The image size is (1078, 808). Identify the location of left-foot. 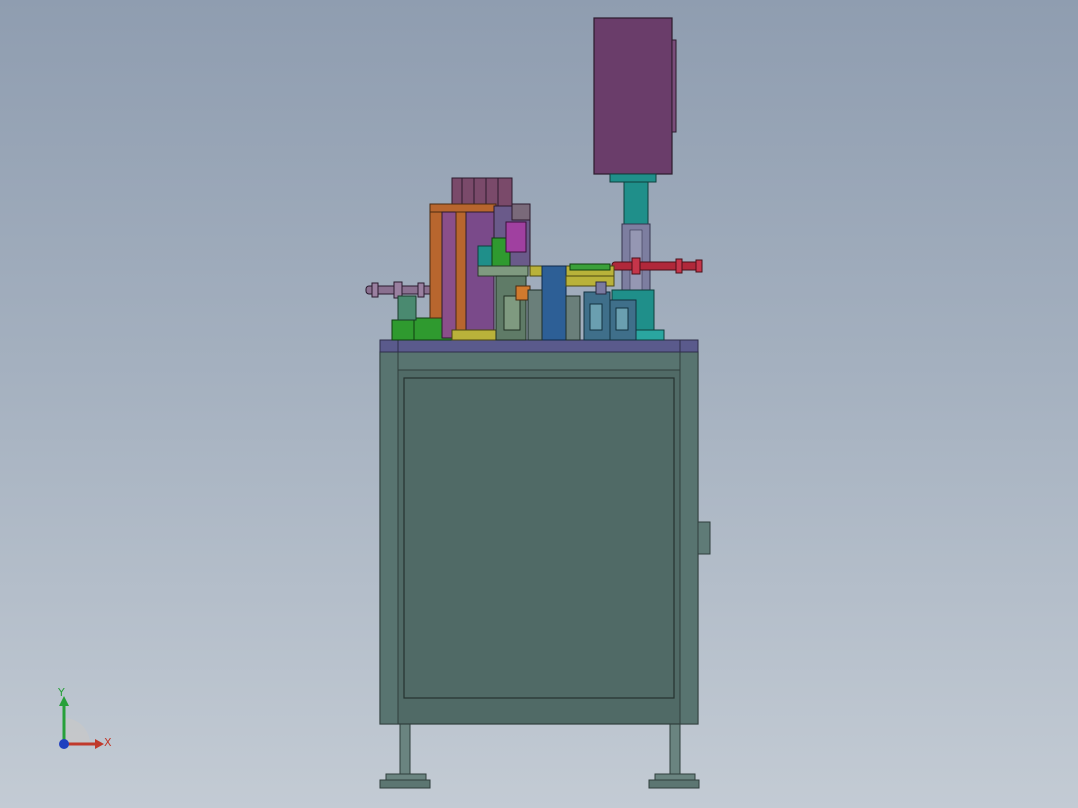
(405, 756).